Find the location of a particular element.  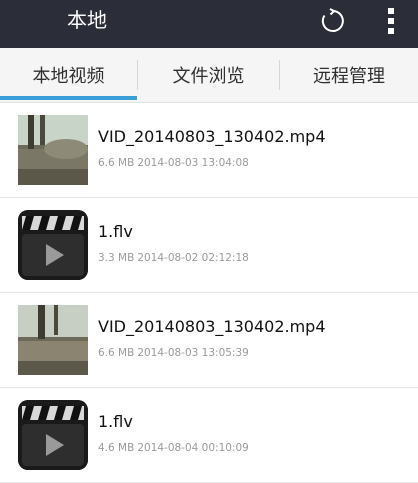

tab-local-videos: 本地视频 is located at coordinates (68, 75).